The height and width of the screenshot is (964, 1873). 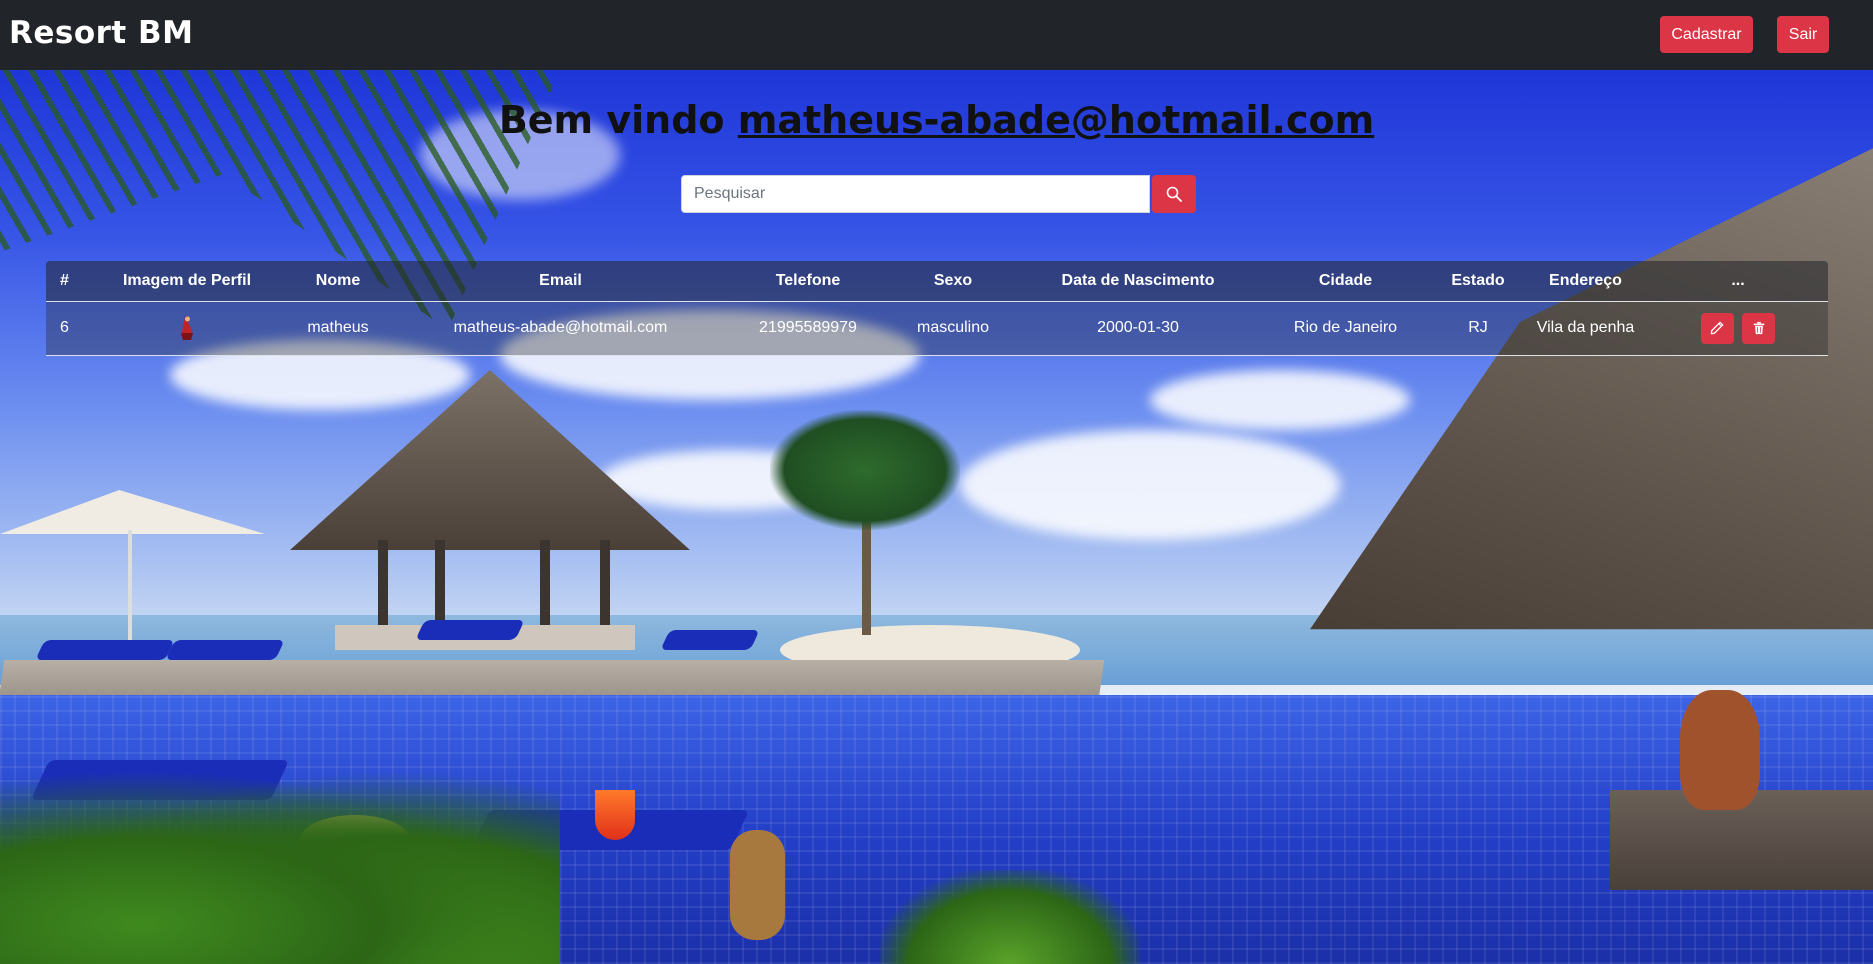 I want to click on cell-cidade: Rio de Janeiro, so click(x=1345, y=328).